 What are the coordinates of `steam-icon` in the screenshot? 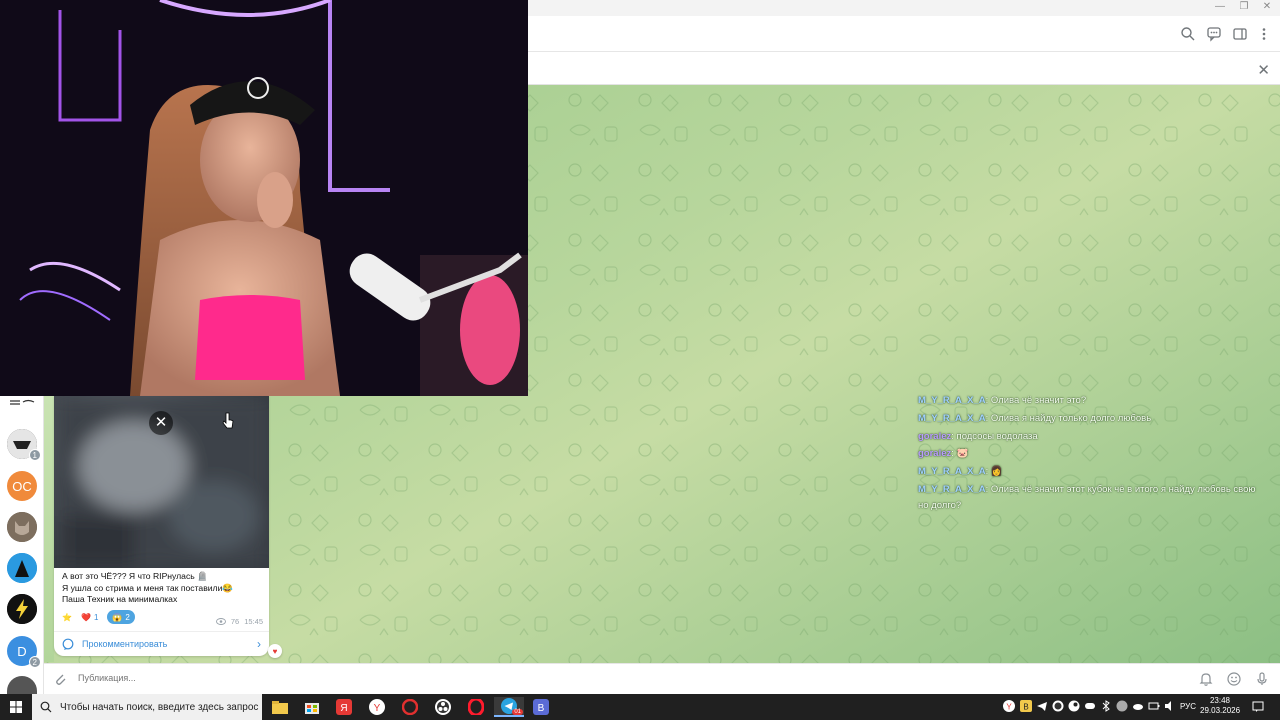 It's located at (1122, 706).